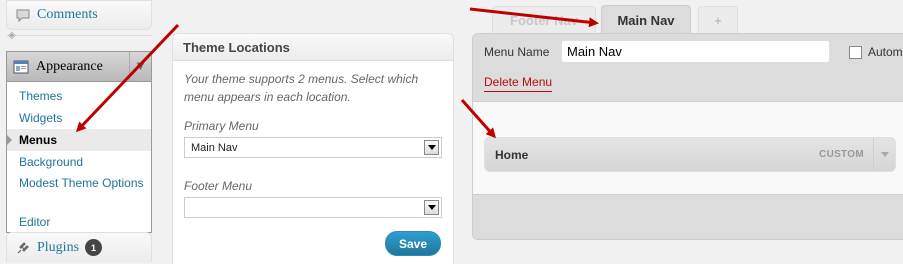 The width and height of the screenshot is (903, 264). I want to click on submenu-item-widgets: Widgets, so click(79, 118).